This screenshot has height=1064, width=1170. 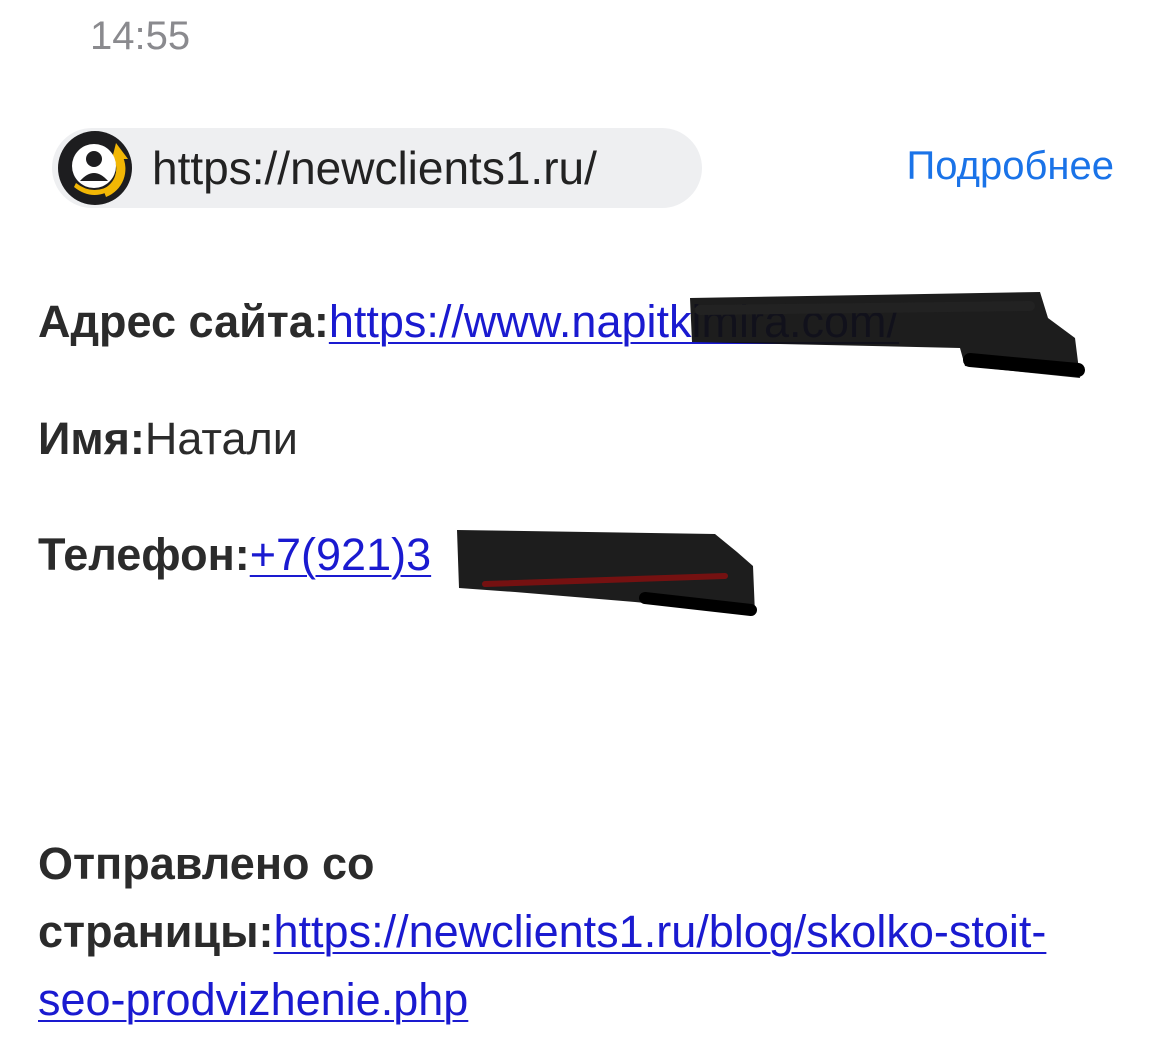 What do you see at coordinates (140, 36) in the screenshot?
I see `status-time: 14:55` at bounding box center [140, 36].